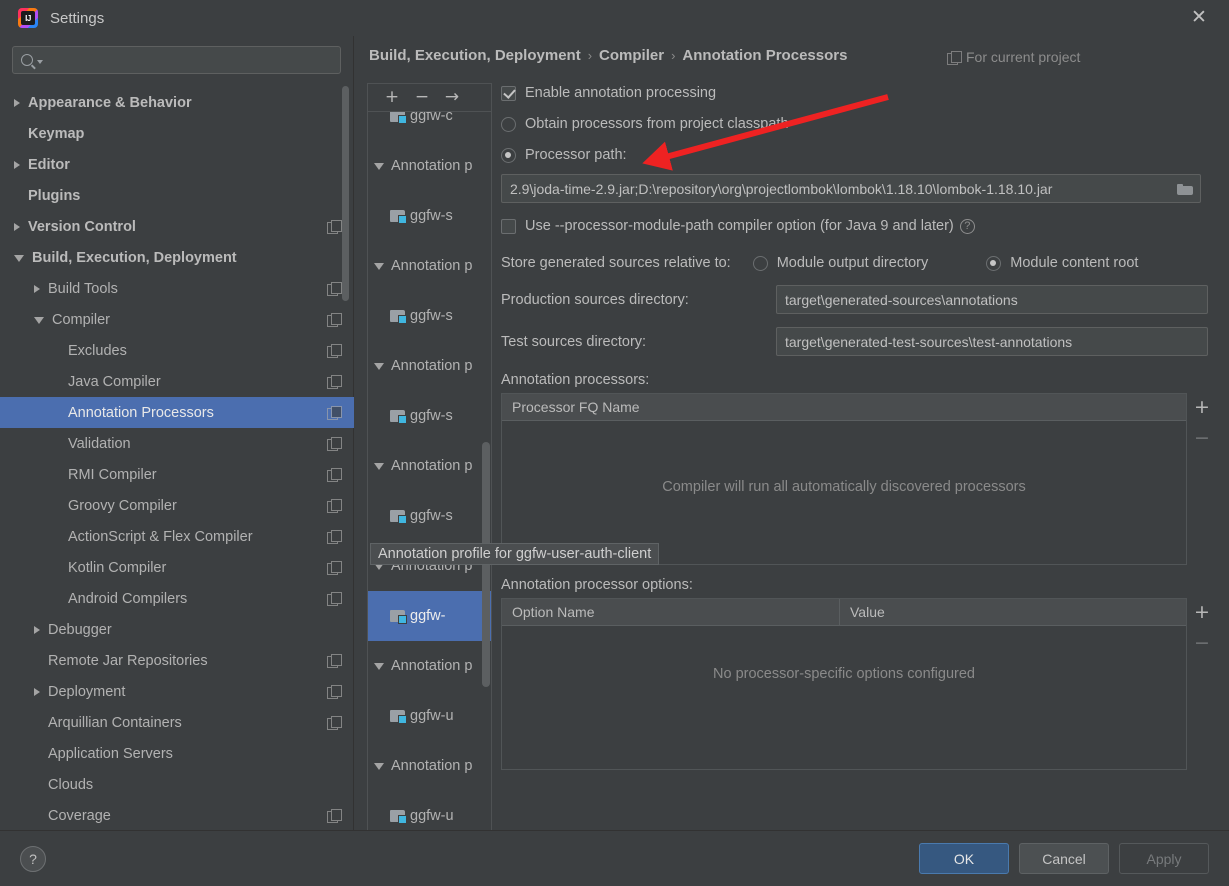  I want to click on apply-button: Apply, so click(1164, 858).